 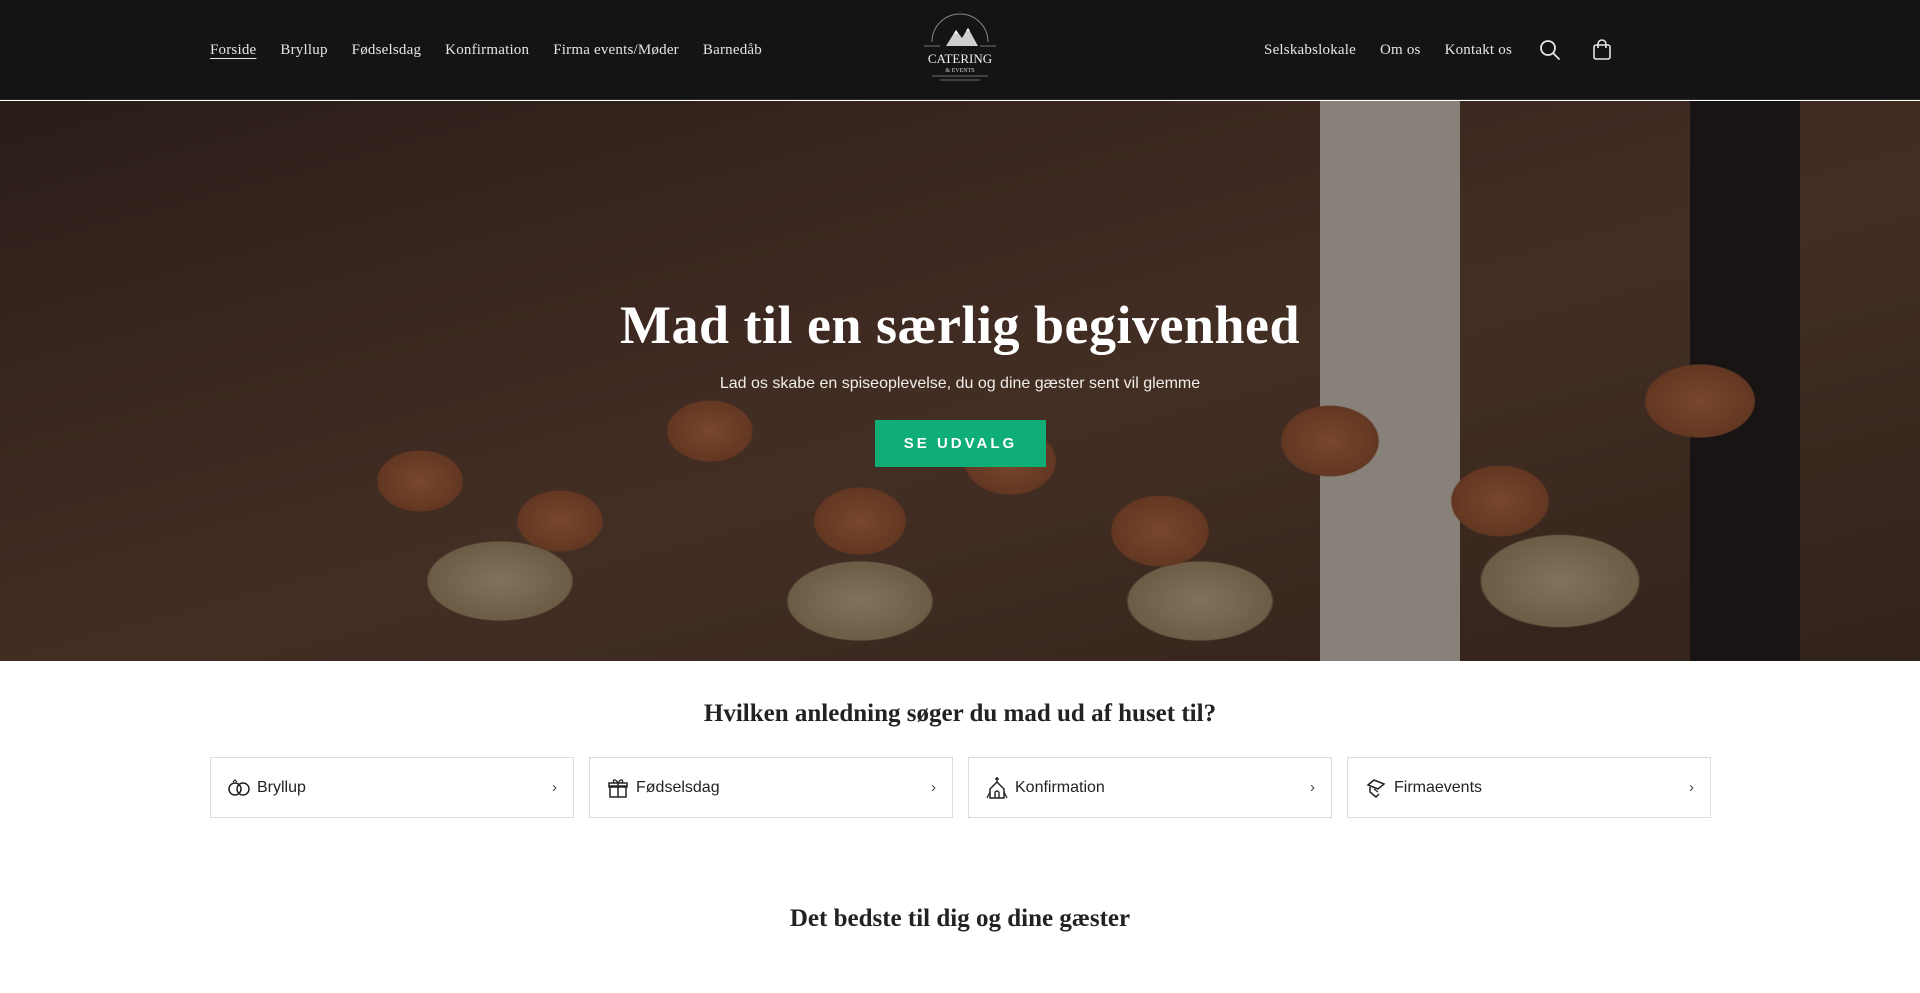 I want to click on occasion-label: Firmaevents, so click(x=1438, y=787).